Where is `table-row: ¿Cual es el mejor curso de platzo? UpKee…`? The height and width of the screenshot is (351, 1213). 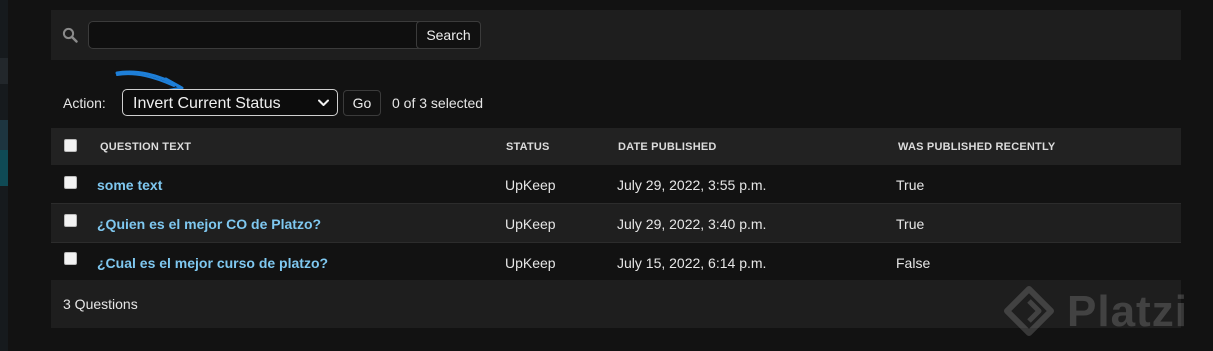 table-row: ¿Cual es el mejor curso de platzo? UpKee… is located at coordinates (616, 262).